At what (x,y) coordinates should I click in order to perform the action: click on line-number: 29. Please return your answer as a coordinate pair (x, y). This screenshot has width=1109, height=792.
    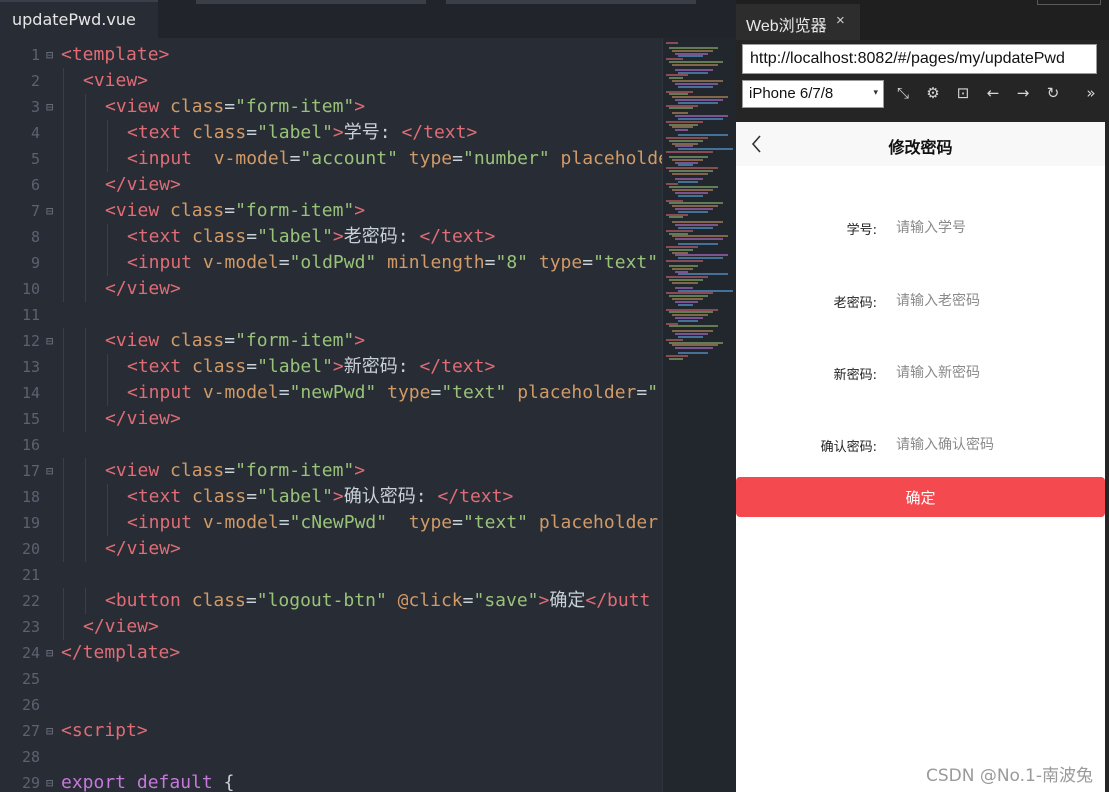
    Looking at the image, I should click on (30, 783).